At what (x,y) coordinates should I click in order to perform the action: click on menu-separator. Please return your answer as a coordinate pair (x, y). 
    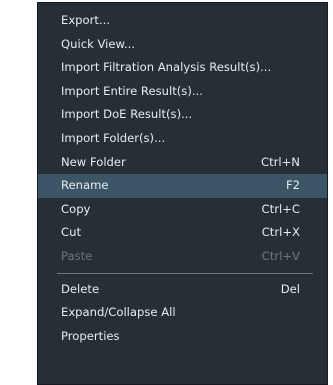
    Looking at the image, I should click on (185, 273).